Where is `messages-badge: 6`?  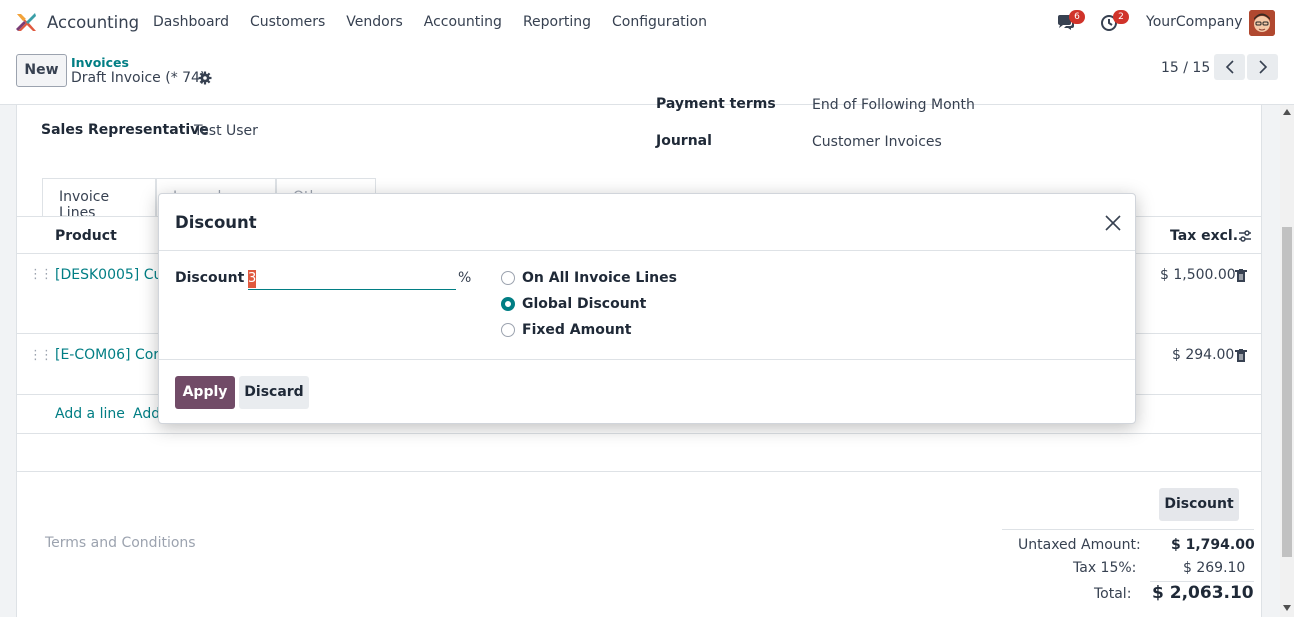
messages-badge: 6 is located at coordinates (1077, 17).